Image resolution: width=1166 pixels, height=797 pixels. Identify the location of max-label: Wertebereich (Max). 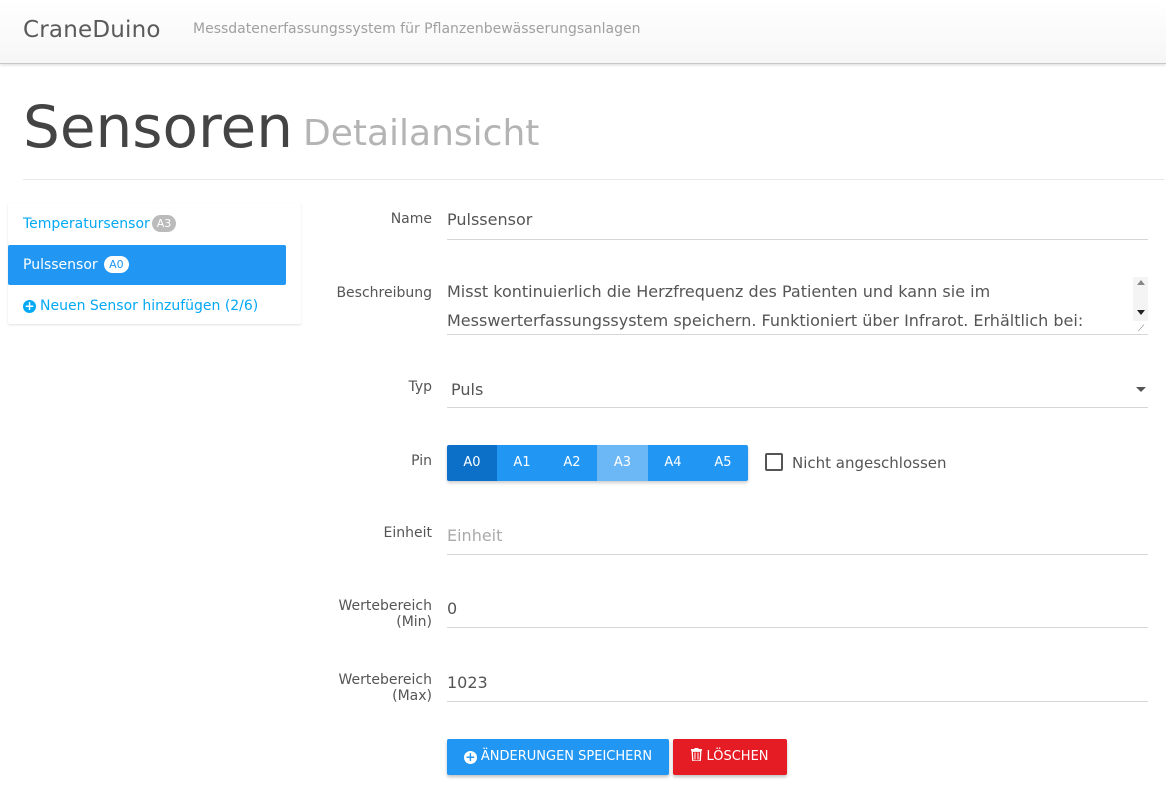
(385, 688).